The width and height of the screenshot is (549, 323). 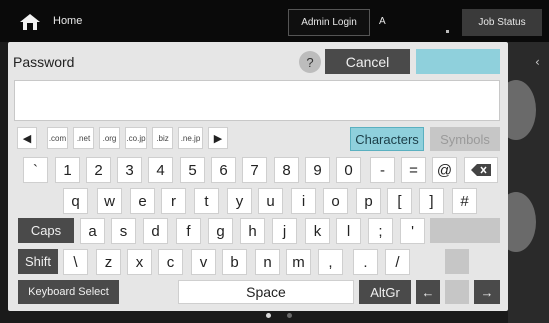 I want to click on enter-button, so click(x=465, y=230).